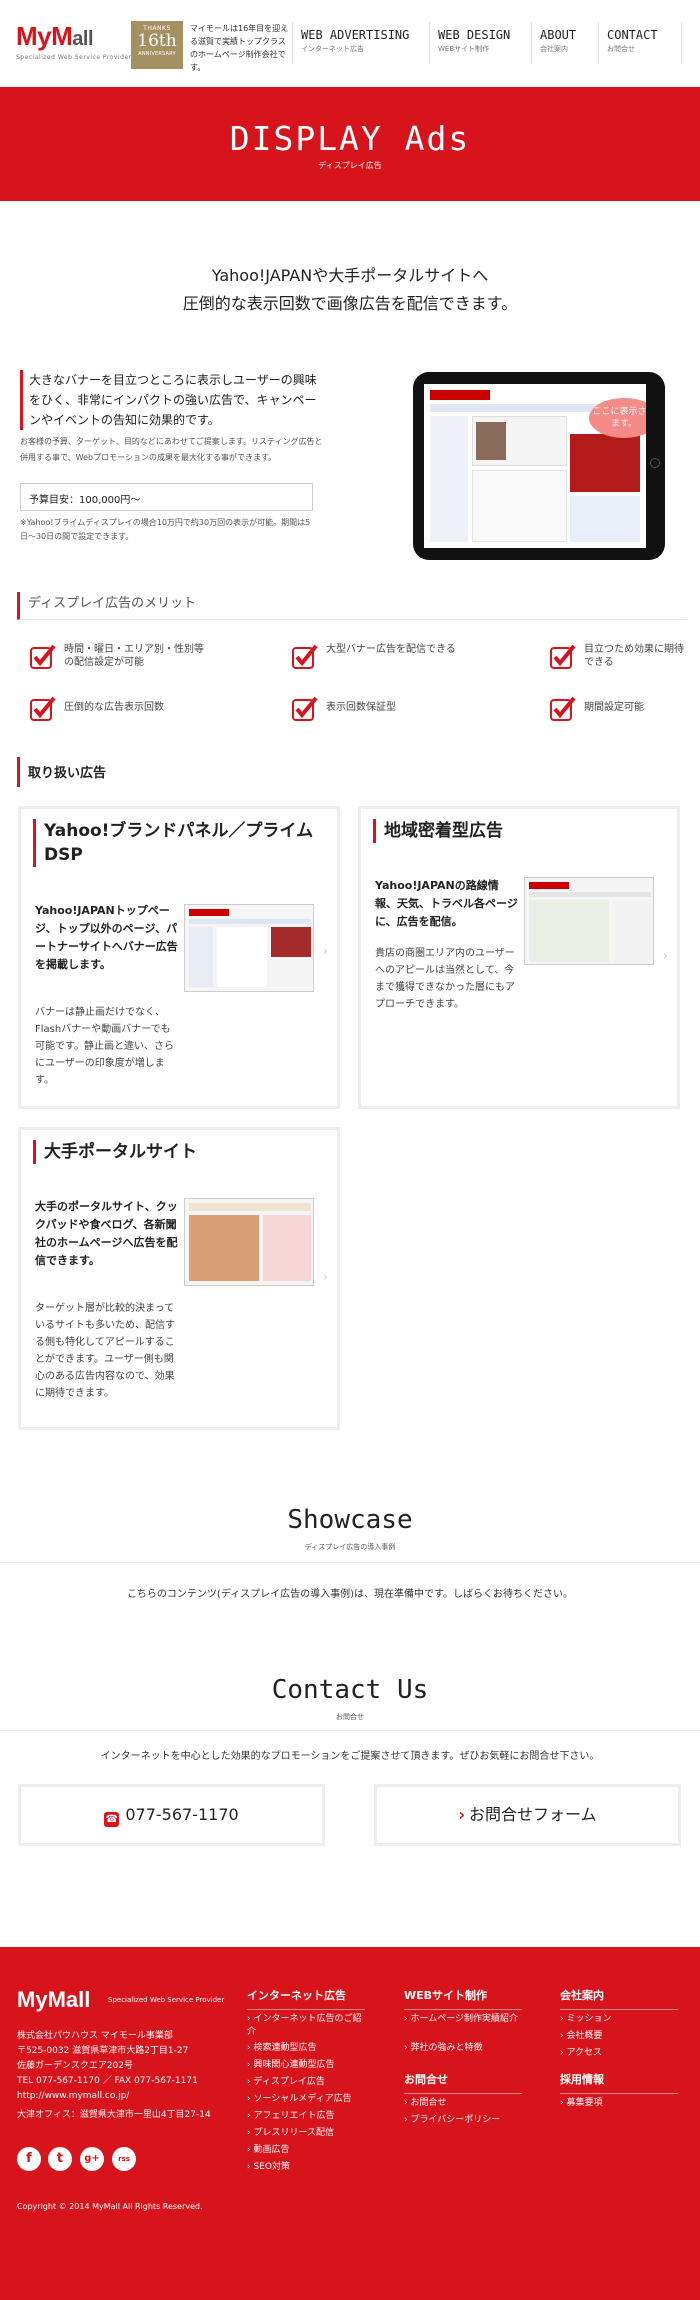  What do you see at coordinates (352, 772) in the screenshot?
I see `products-heading: 取り扱い広告` at bounding box center [352, 772].